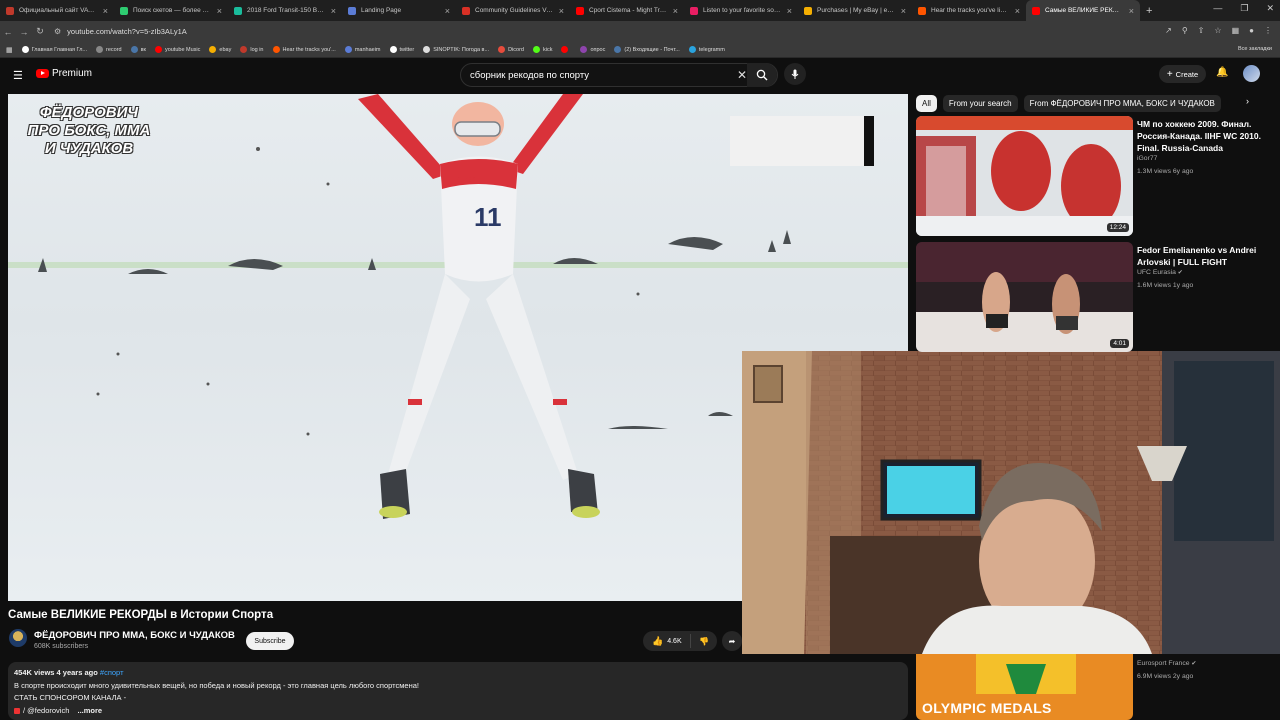 This screenshot has width=1280, height=720. I want to click on subscribe-button: Subscribe, so click(270, 641).